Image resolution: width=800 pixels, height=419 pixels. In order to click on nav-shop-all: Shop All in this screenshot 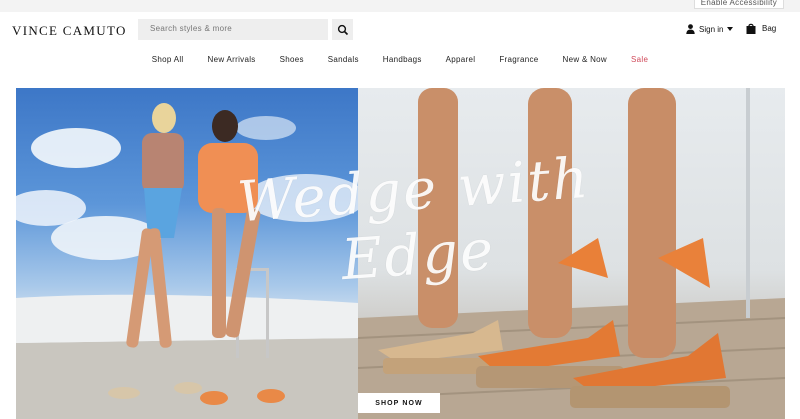, I will do `click(168, 59)`.